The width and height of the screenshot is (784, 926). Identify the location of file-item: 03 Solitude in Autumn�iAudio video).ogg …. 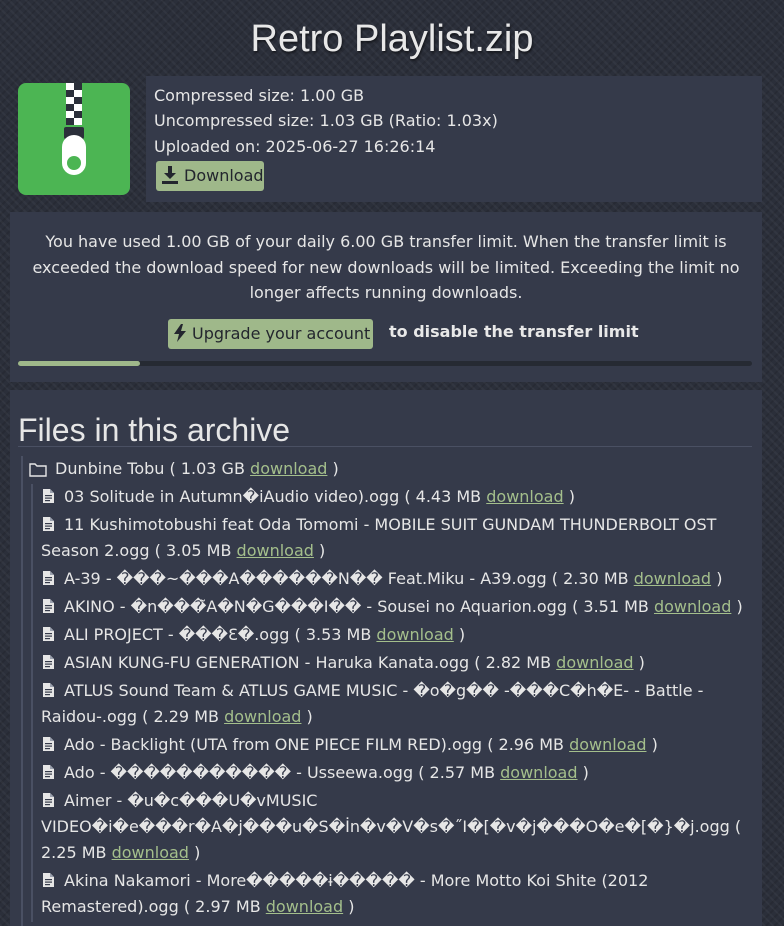
(393, 497).